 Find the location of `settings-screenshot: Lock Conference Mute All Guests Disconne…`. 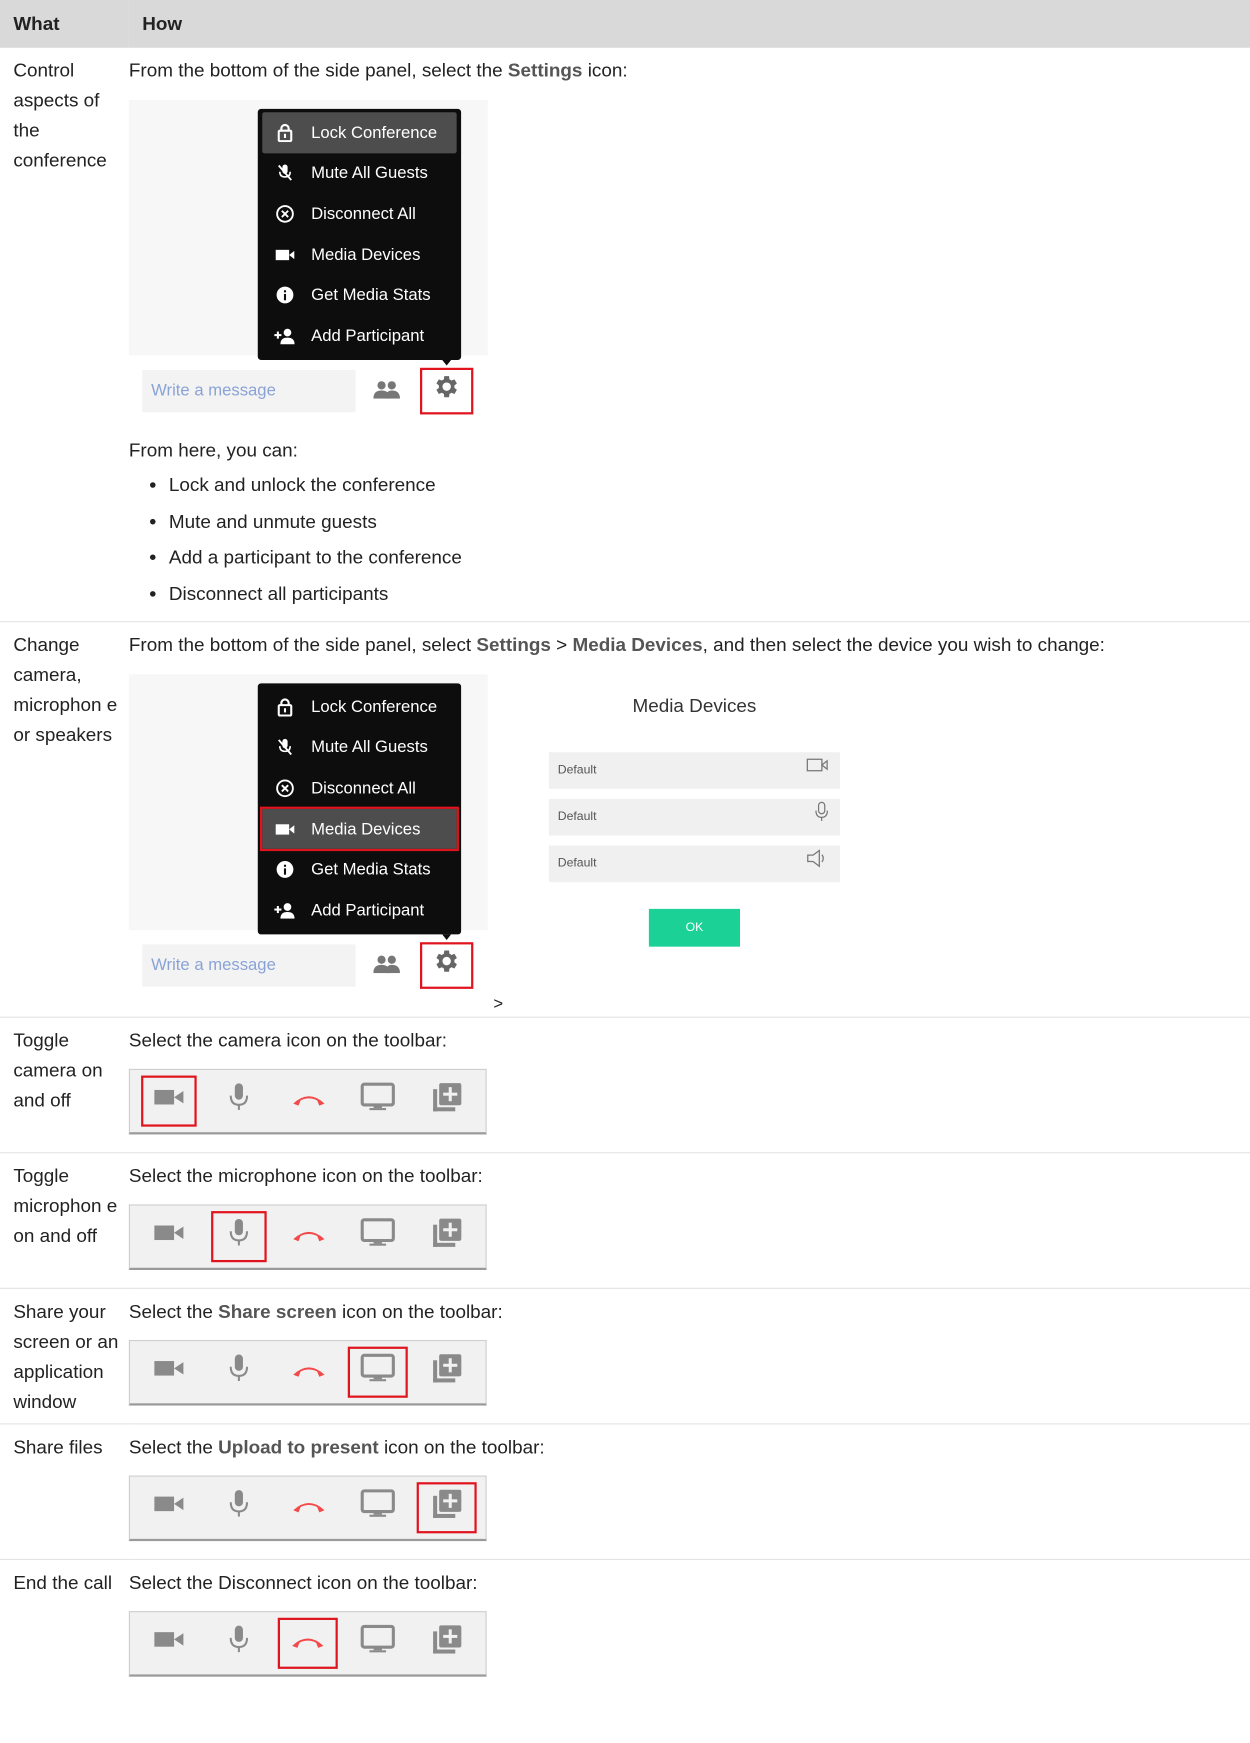

settings-screenshot: Lock Conference Mute All Guests Disconne… is located at coordinates (315, 843).